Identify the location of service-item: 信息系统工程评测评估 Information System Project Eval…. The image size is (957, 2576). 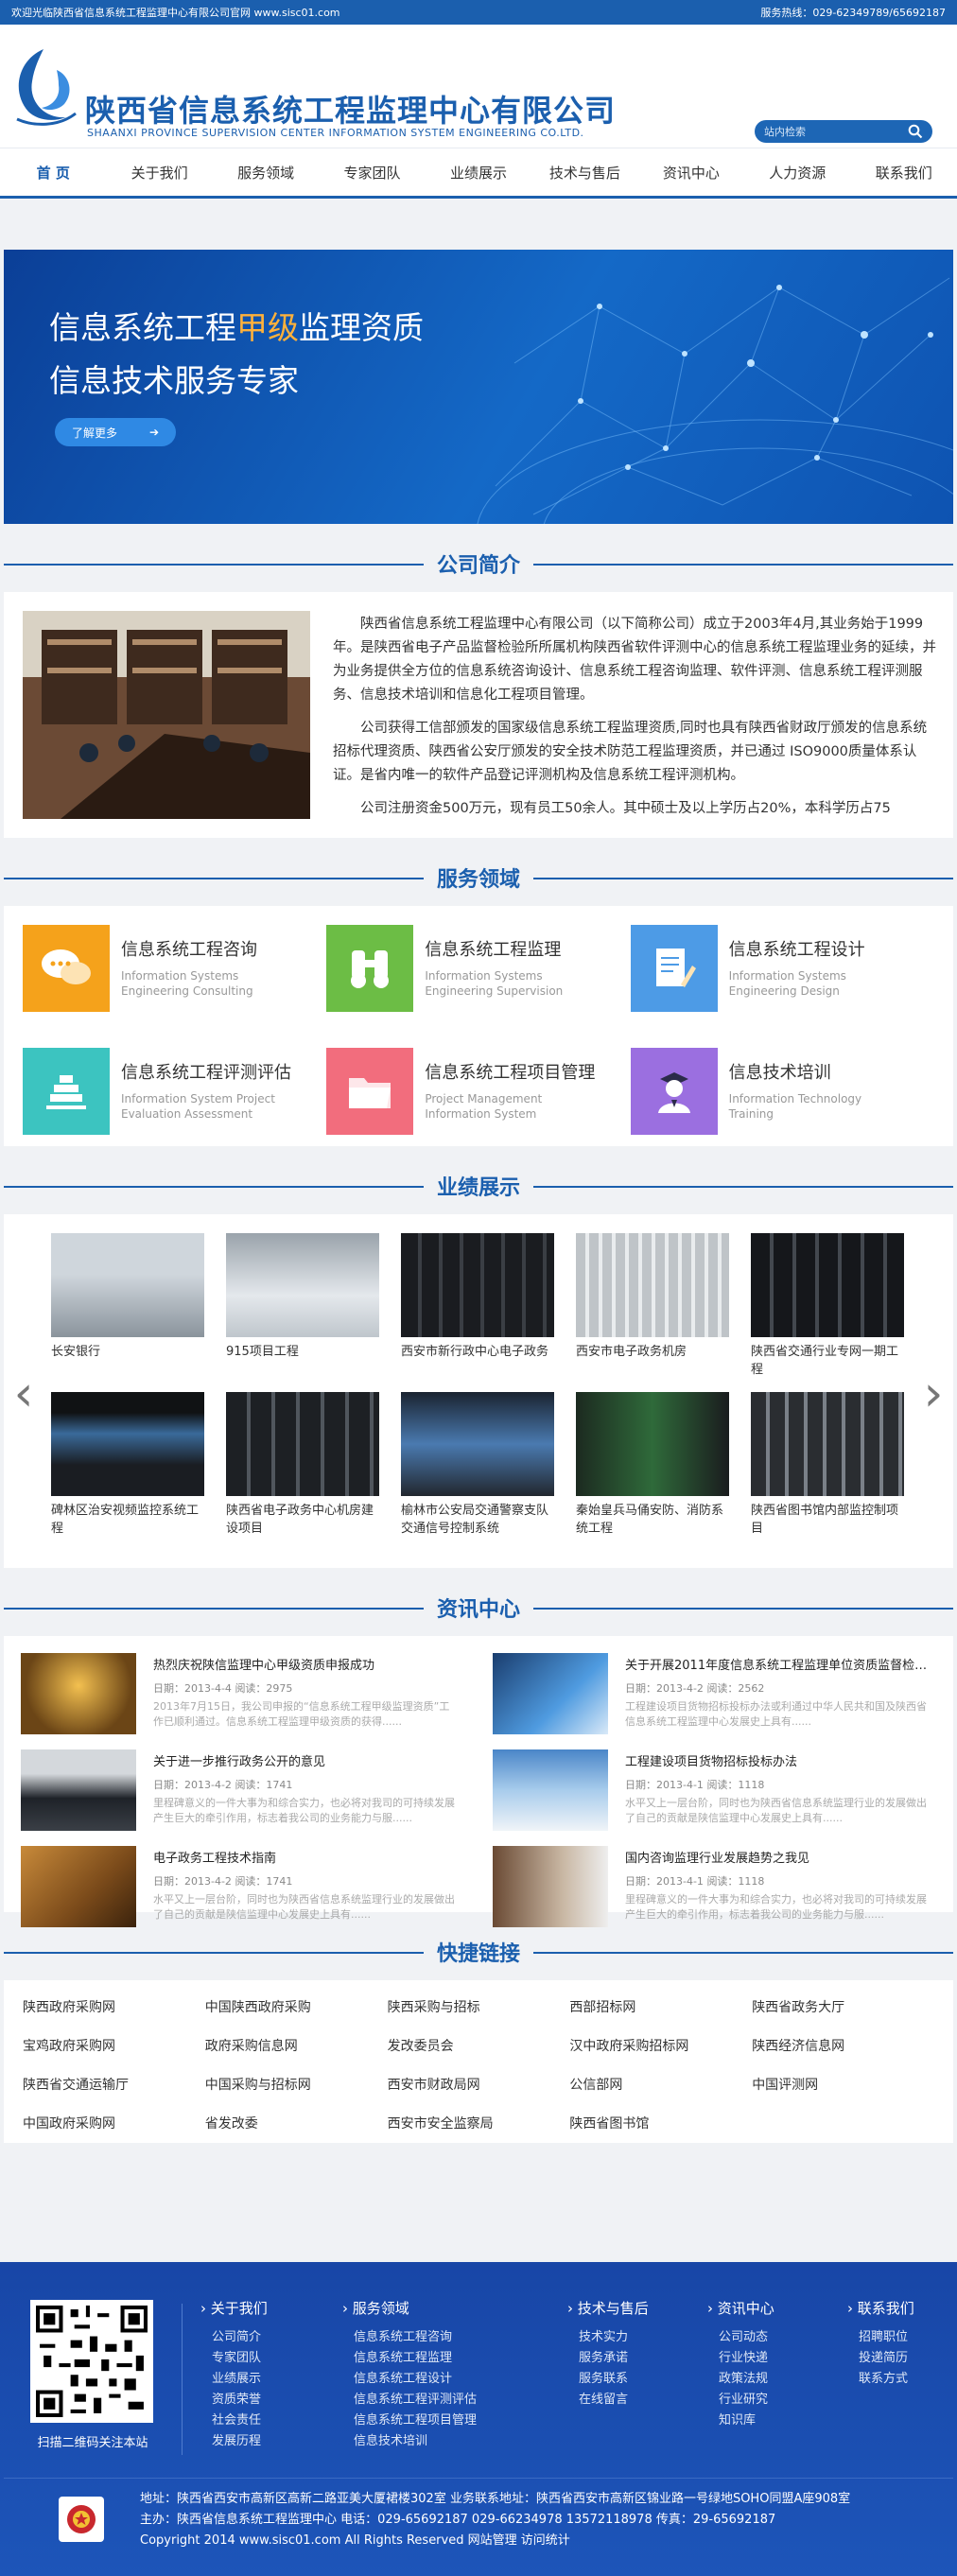
(174, 1097).